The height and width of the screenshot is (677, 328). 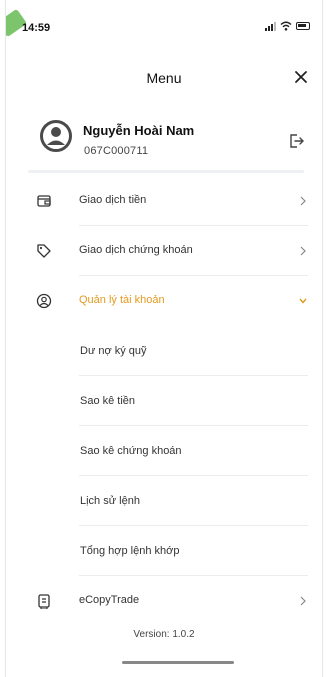 What do you see at coordinates (108, 401) in the screenshot?
I see `submenu-item-label: Sao kê tiền` at bounding box center [108, 401].